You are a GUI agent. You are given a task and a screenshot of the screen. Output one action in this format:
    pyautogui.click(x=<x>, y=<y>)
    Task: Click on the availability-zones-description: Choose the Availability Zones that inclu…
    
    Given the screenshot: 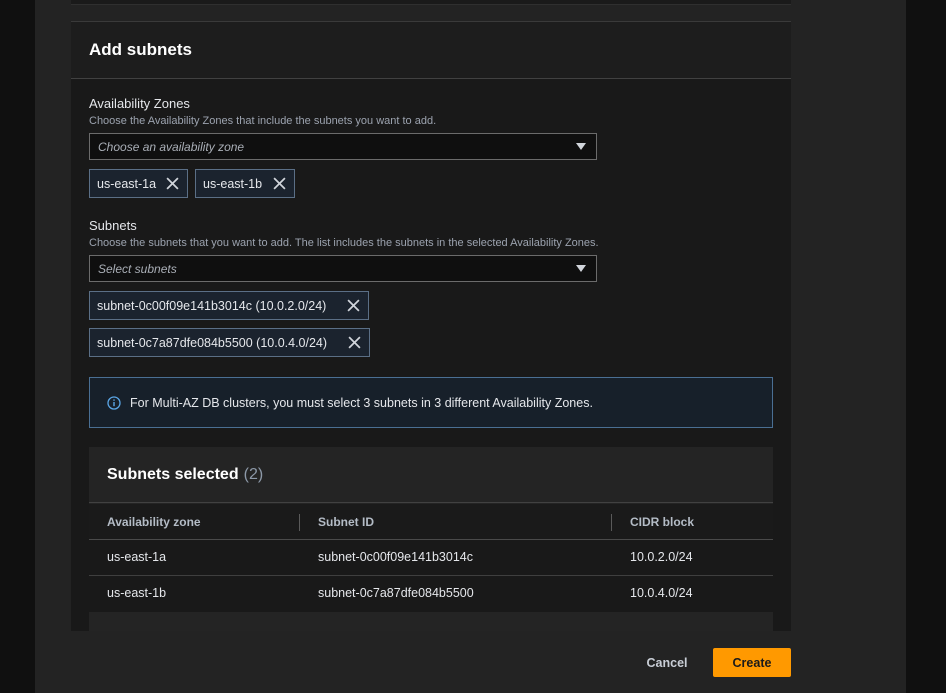 What is the action you would take?
    pyautogui.click(x=263, y=121)
    